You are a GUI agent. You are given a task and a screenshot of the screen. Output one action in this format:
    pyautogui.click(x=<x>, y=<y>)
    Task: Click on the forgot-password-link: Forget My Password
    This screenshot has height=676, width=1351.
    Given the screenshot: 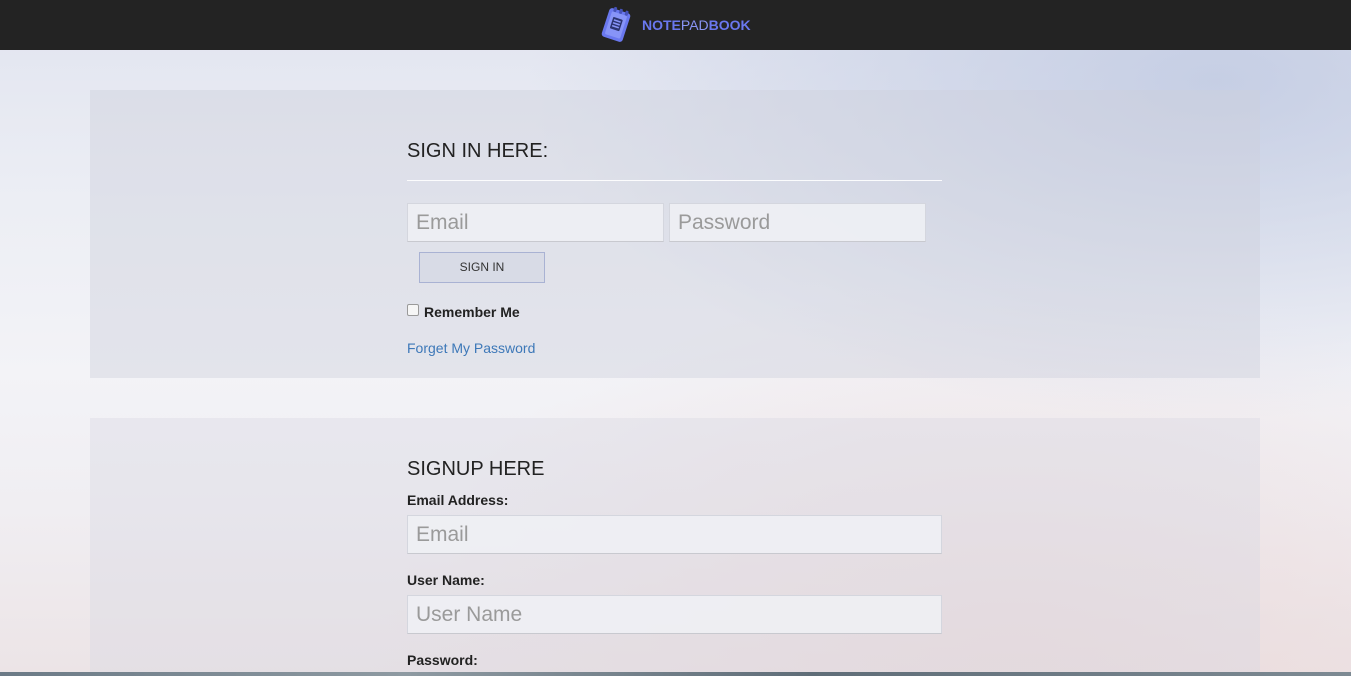 What is the action you would take?
    pyautogui.click(x=471, y=348)
    